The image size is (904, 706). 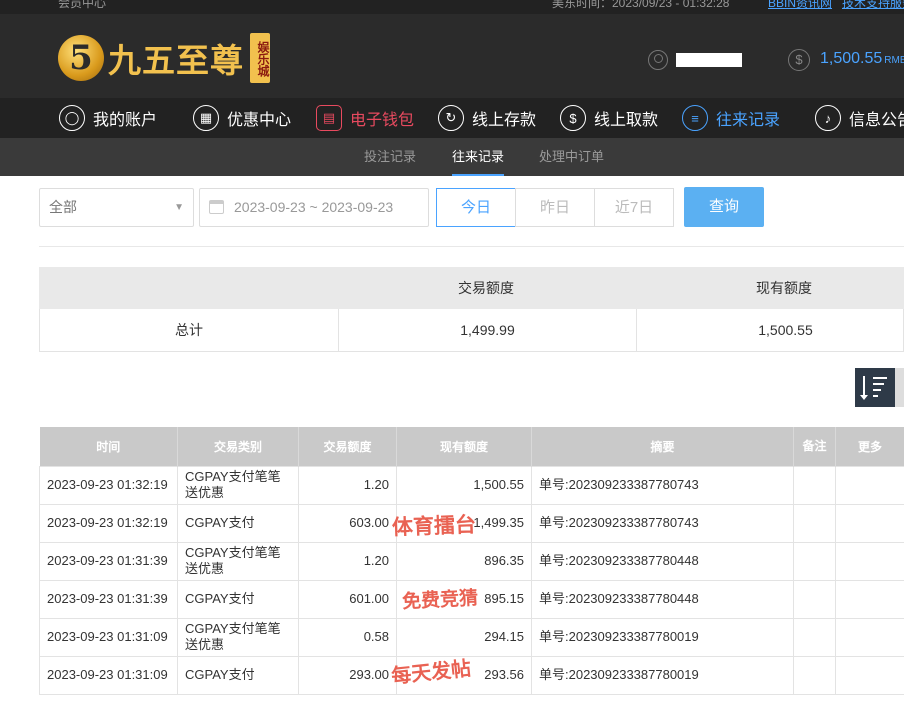 What do you see at coordinates (464, 446) in the screenshot?
I see `col-balance: 现有额度` at bounding box center [464, 446].